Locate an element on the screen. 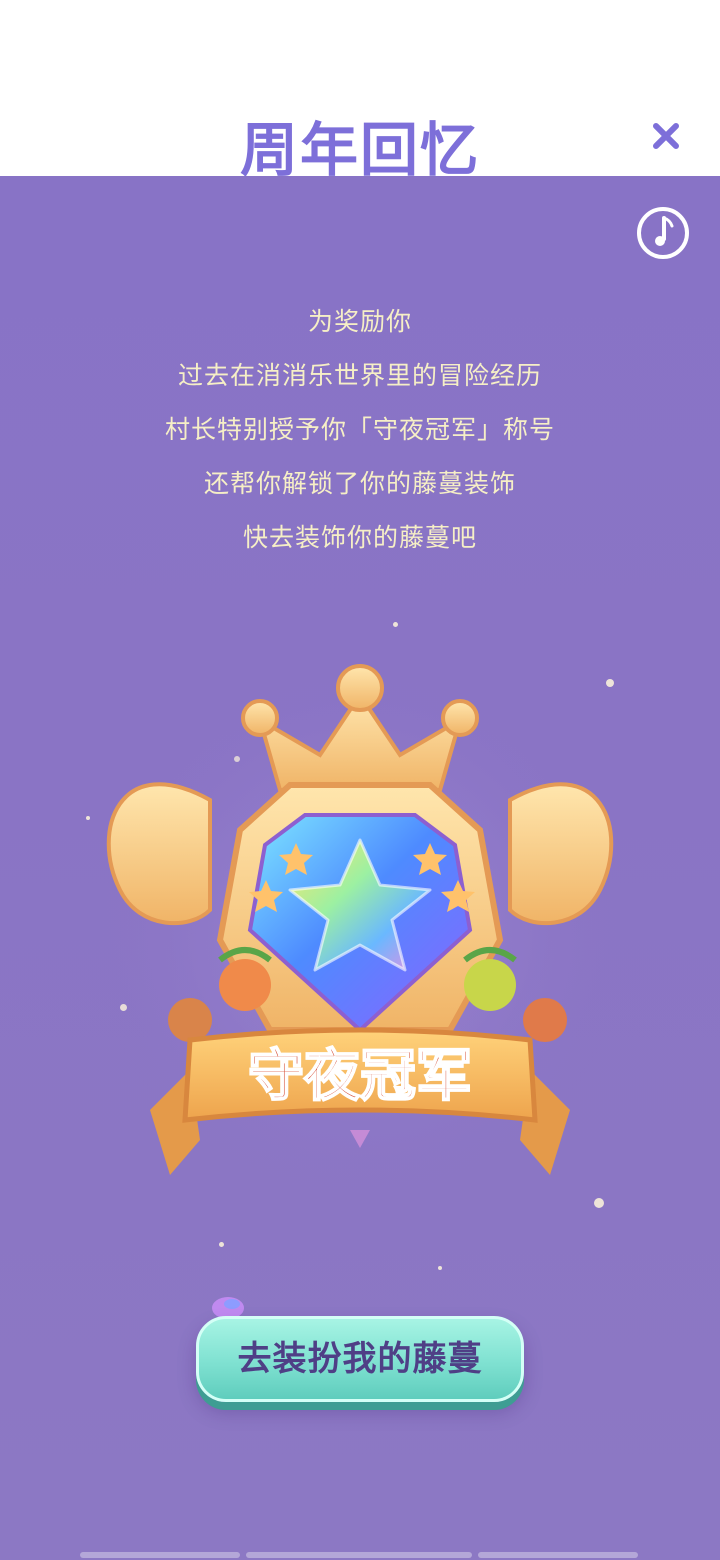 The image size is (720, 1560). story-line: 过去在消消乐世界里的冒险经历 is located at coordinates (359, 375).